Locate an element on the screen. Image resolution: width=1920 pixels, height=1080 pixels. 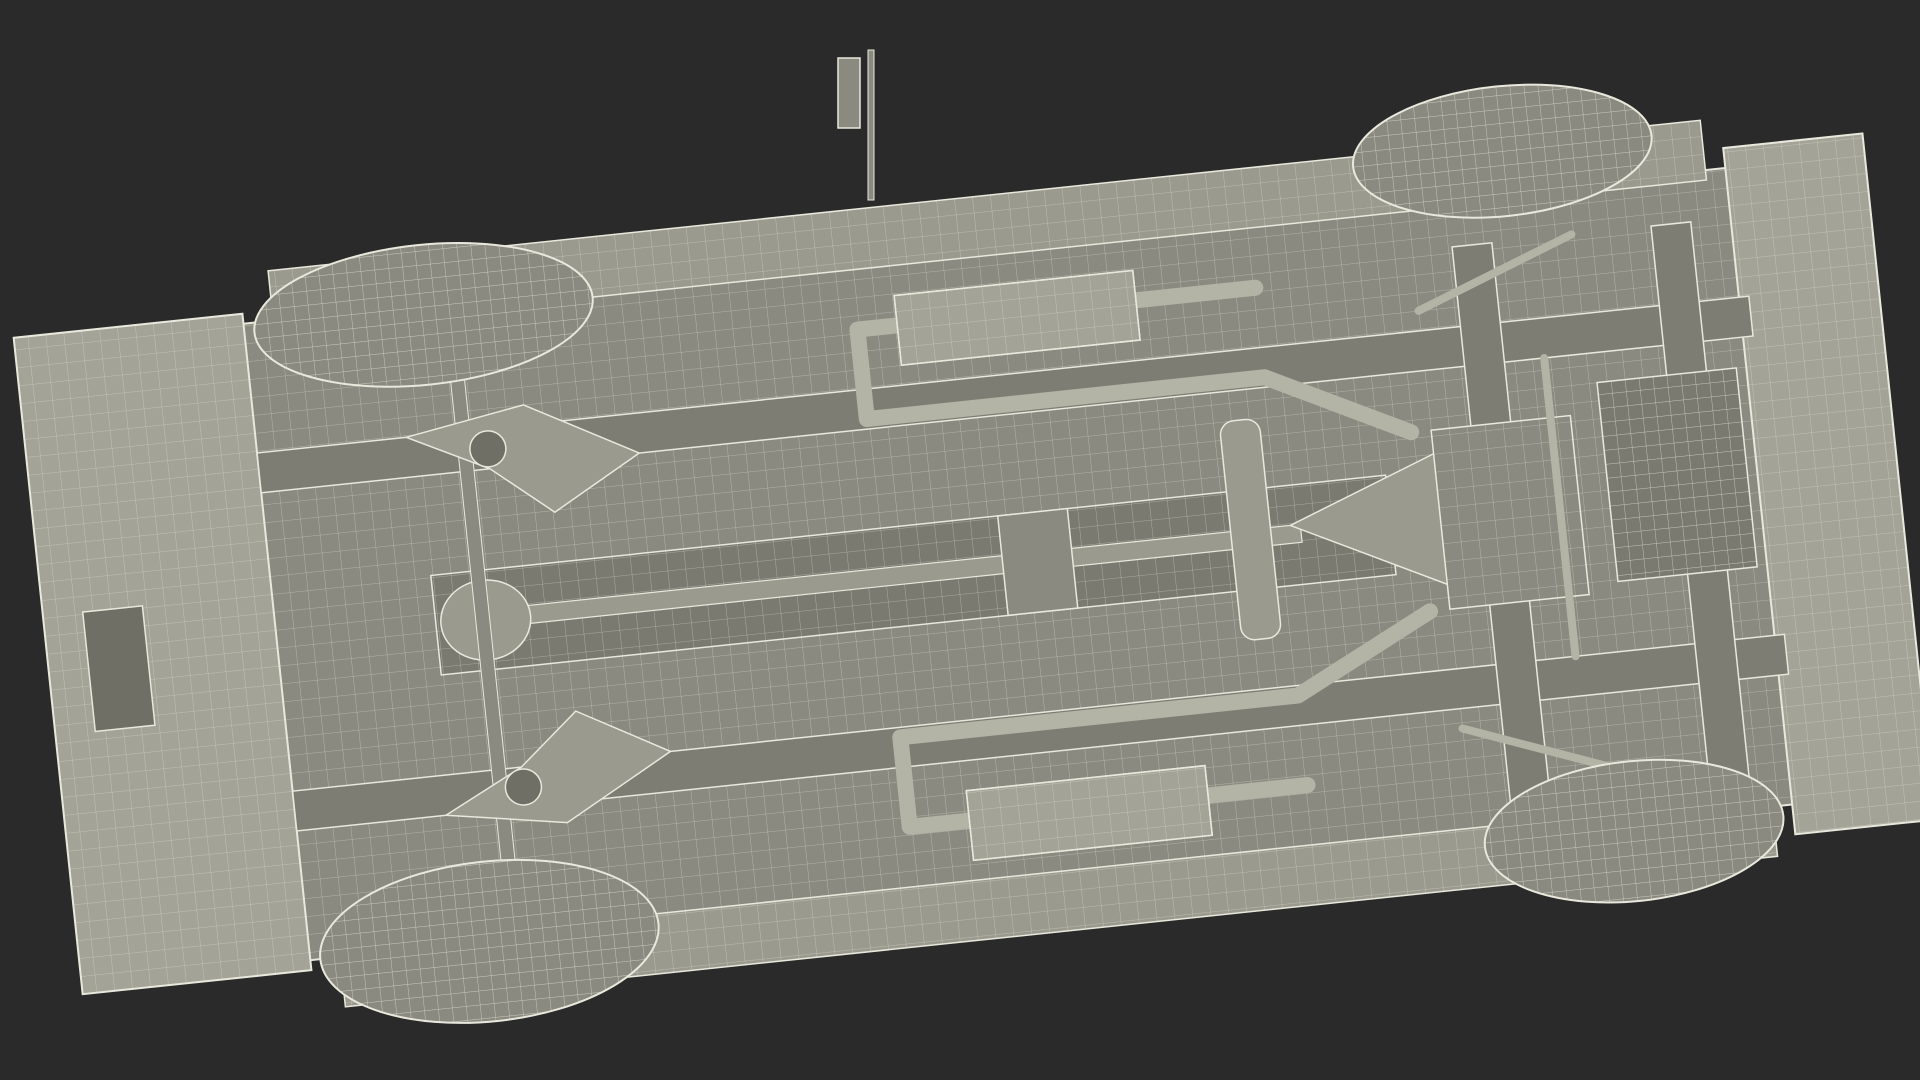
engine-oil-pan is located at coordinates (1677, 475).